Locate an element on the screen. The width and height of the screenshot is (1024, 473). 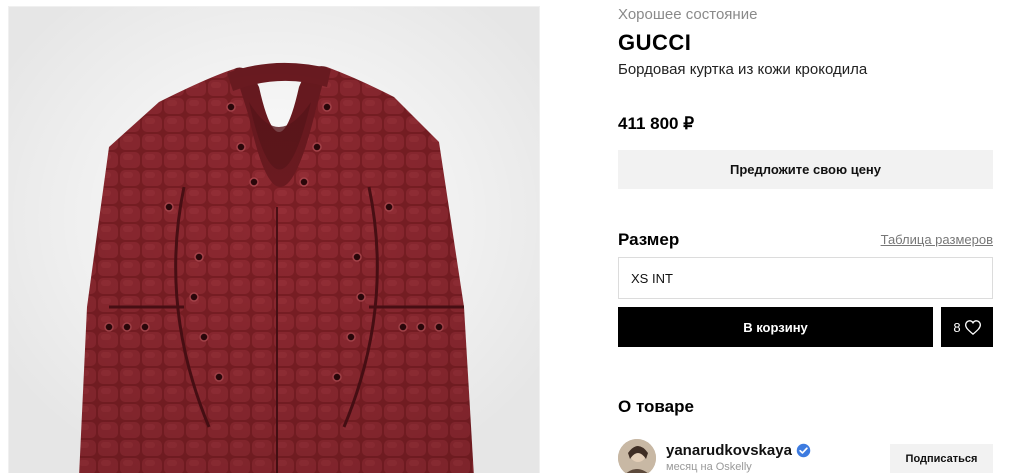
likes-count: 8 is located at coordinates (957, 327).